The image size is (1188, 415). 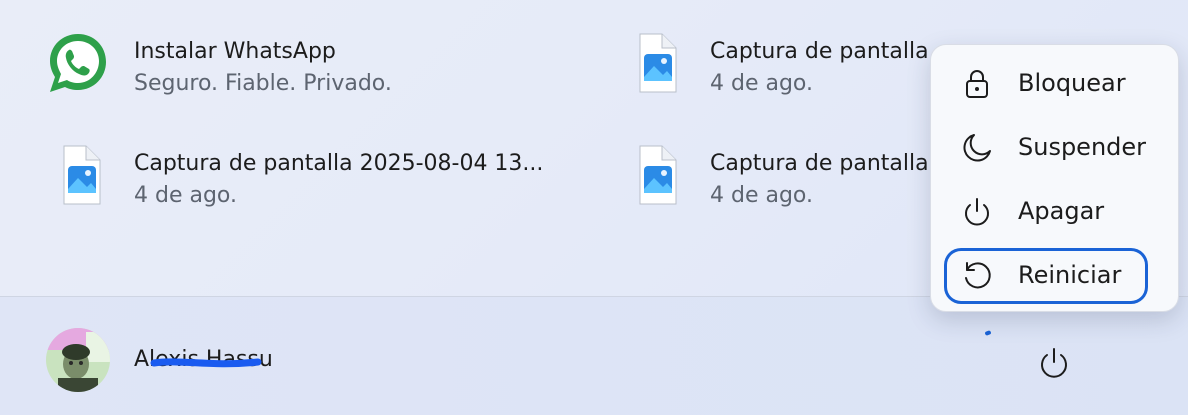 I want to click on redaction-scribble, so click(x=206, y=363).